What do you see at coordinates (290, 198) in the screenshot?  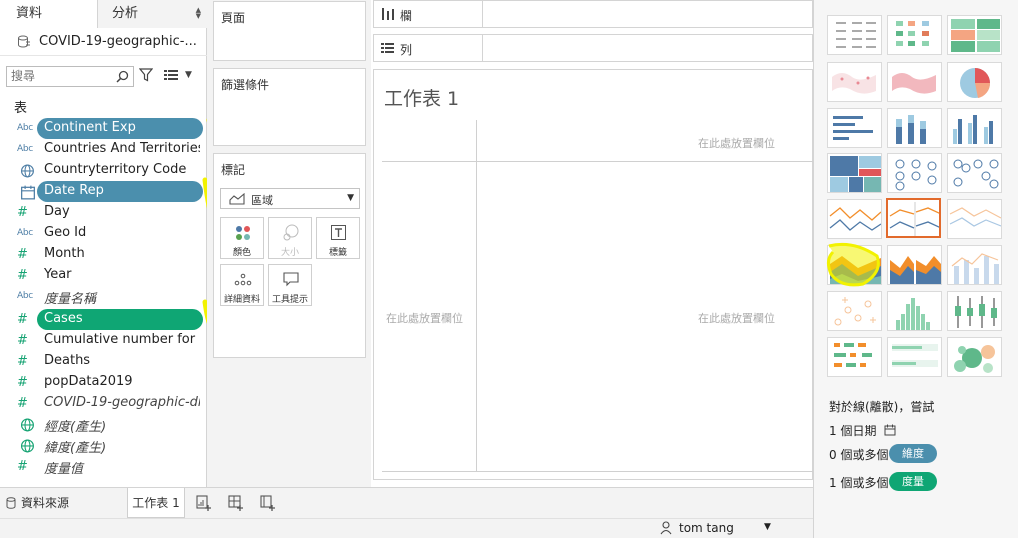 I see `mark-type-dropdown: 區域 ▼` at bounding box center [290, 198].